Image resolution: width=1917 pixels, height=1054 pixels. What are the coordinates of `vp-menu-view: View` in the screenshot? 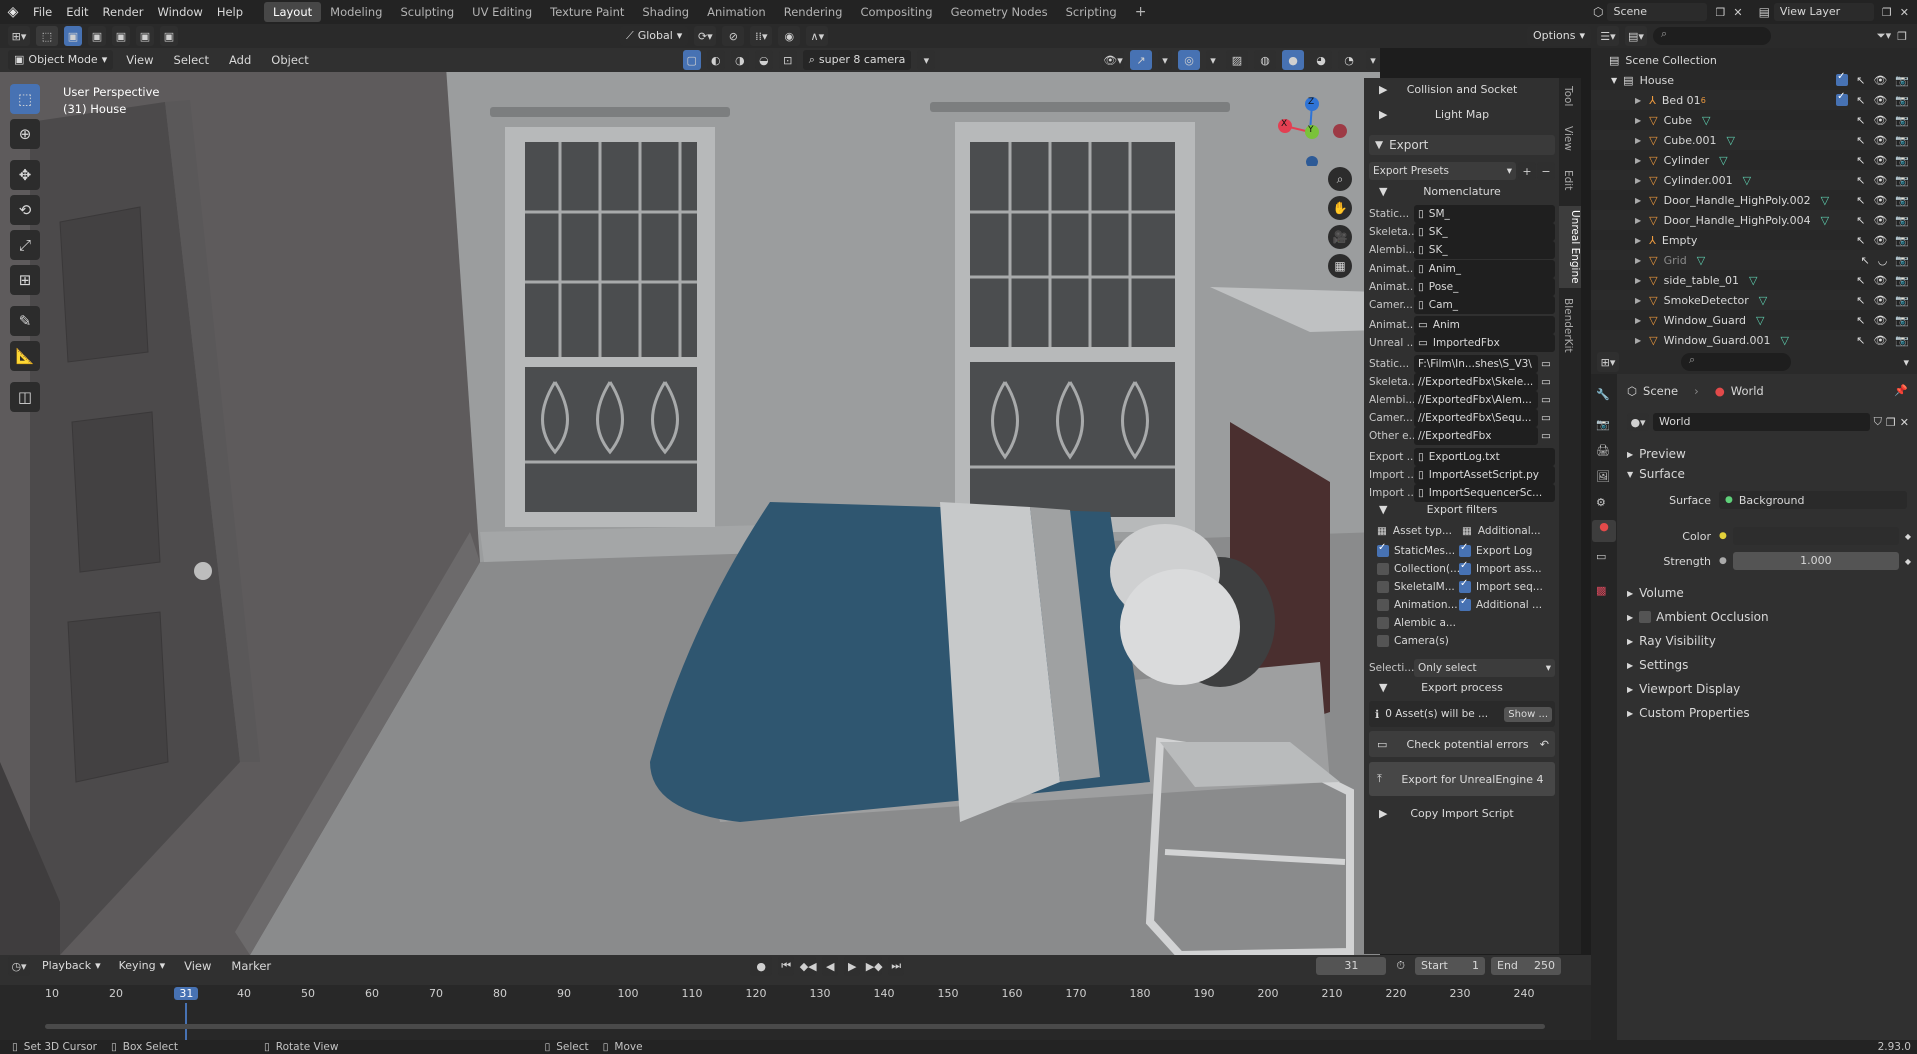 It's located at (139, 60).